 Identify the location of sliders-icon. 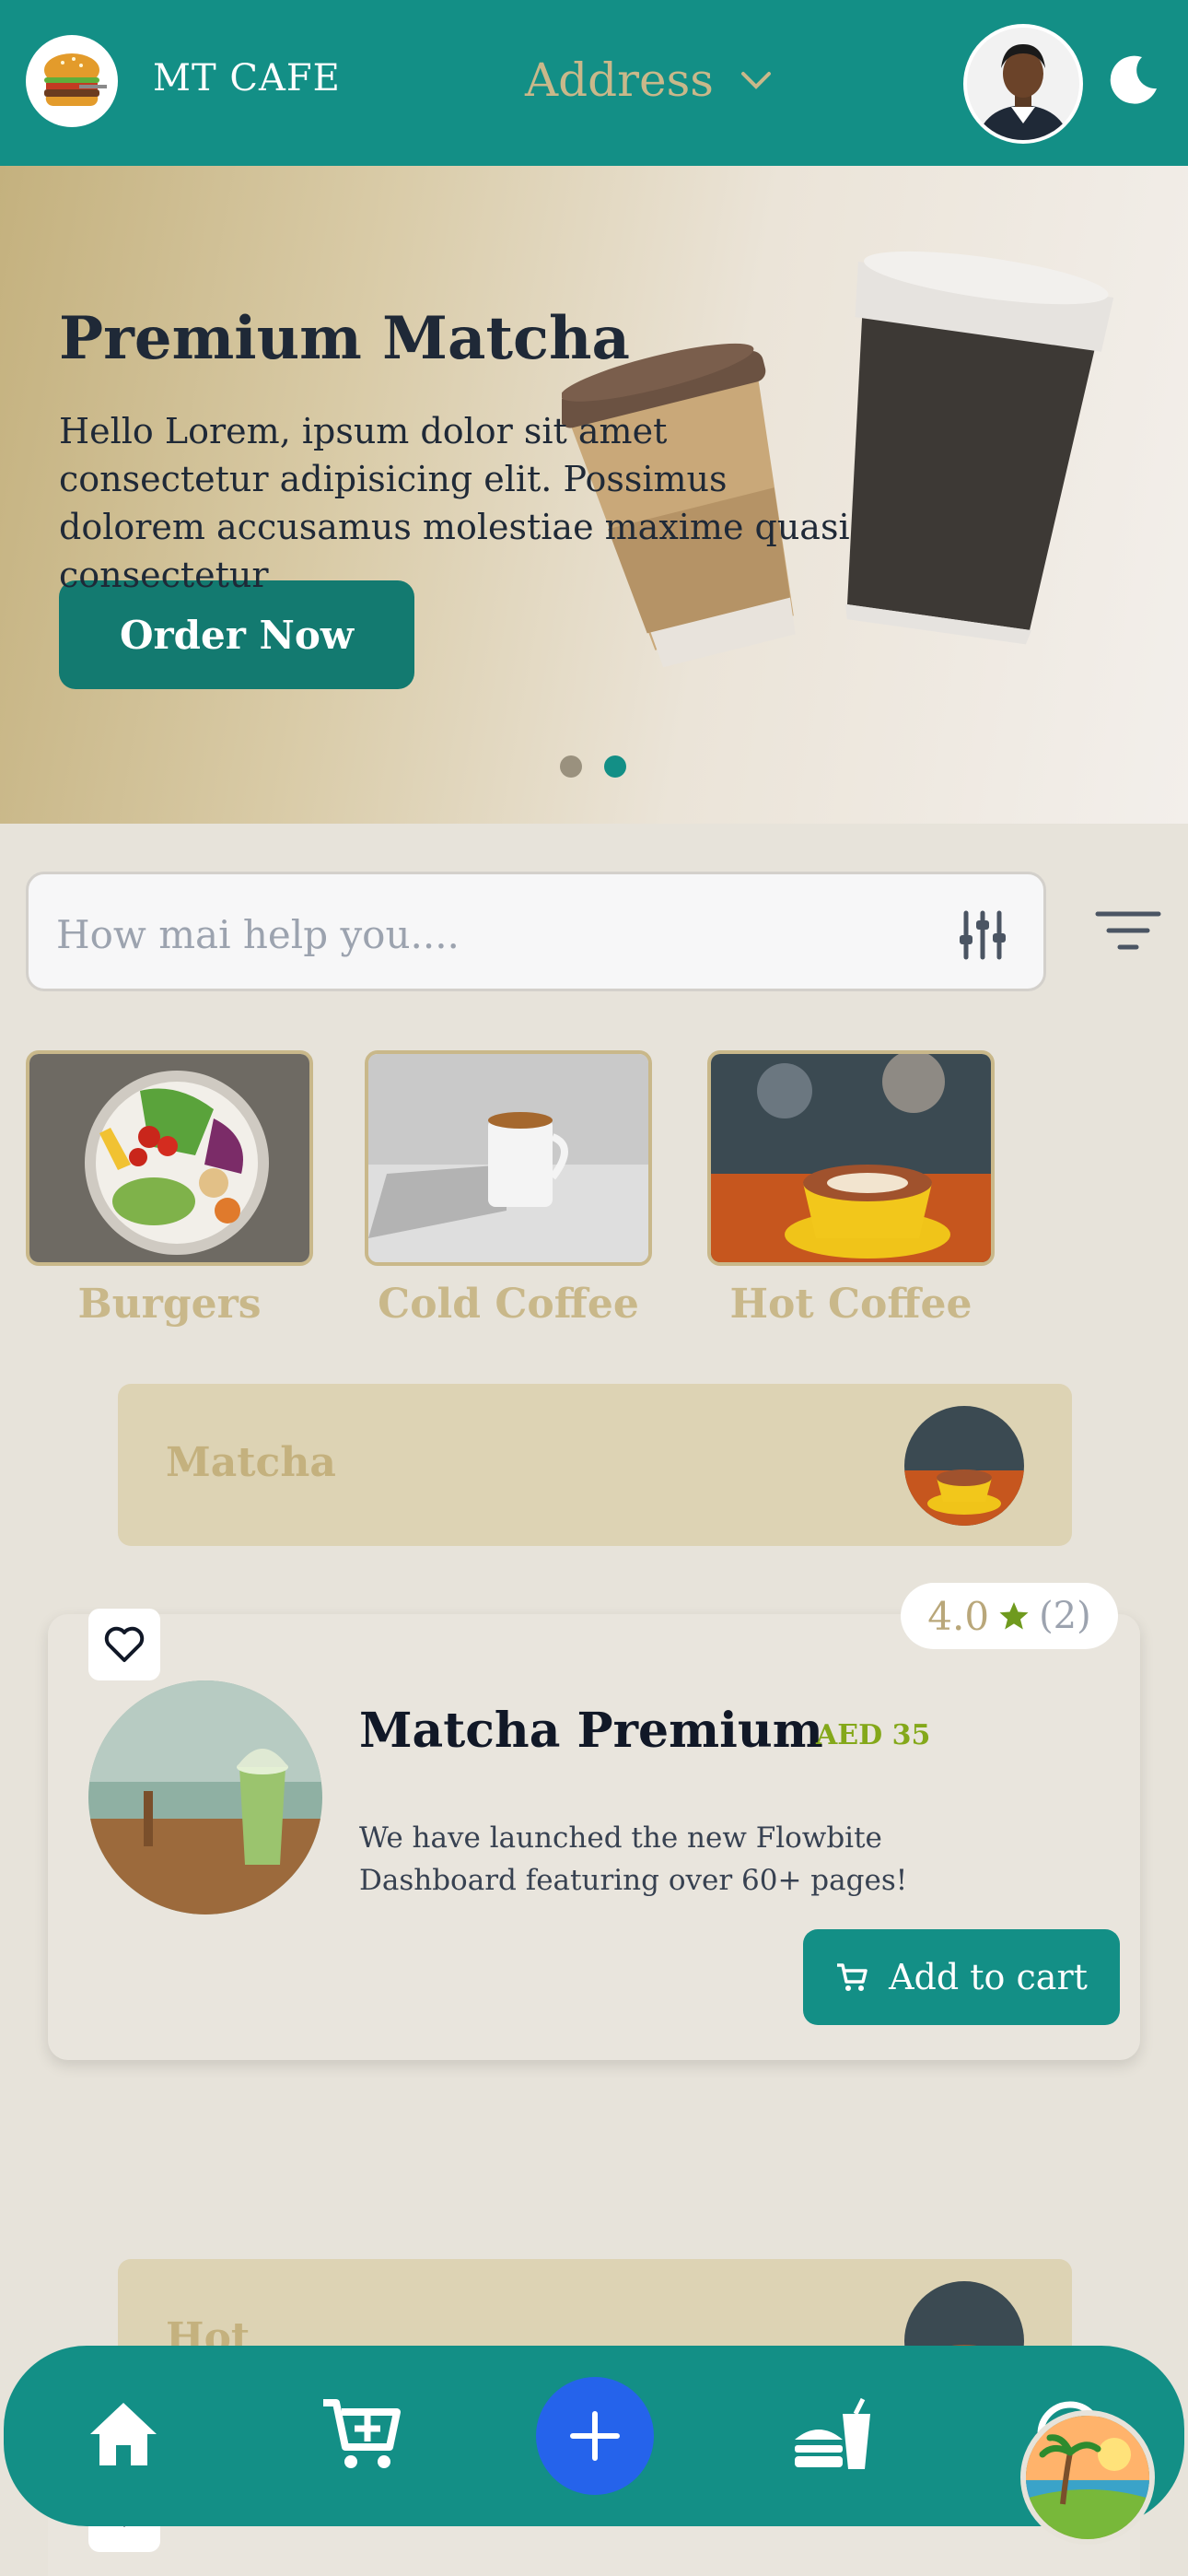
(982, 935).